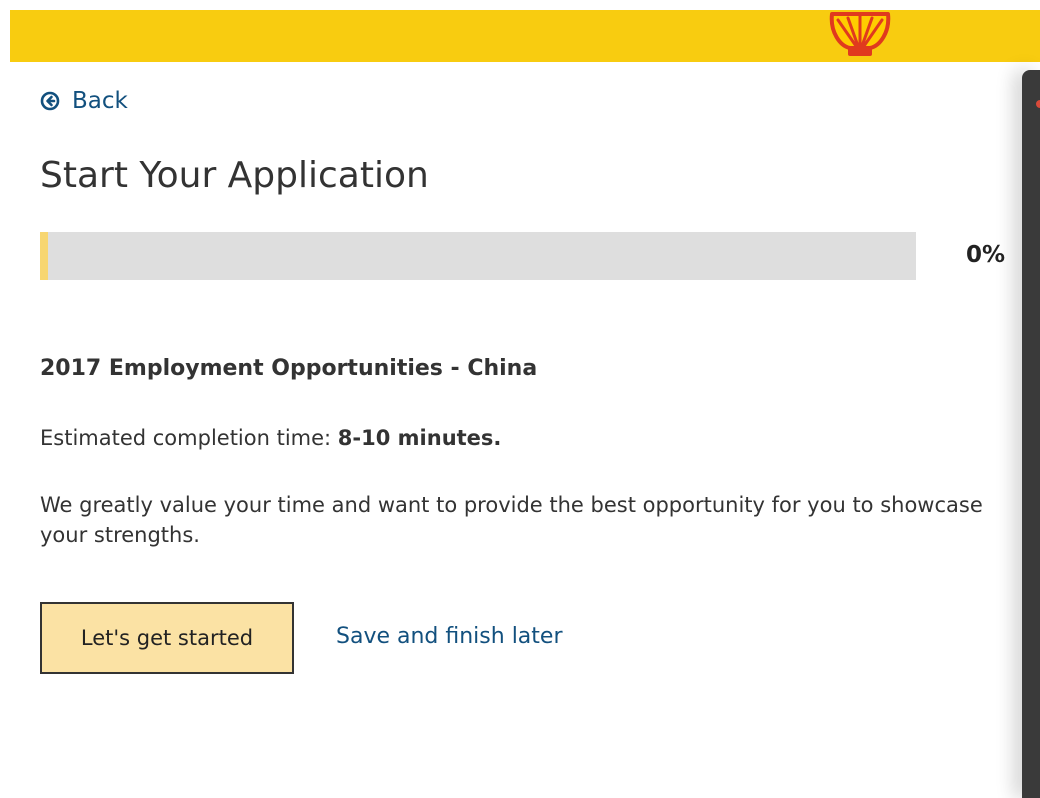 Image resolution: width=1040 pixels, height=798 pixels. I want to click on shell-logo-icon, so click(860, 33).